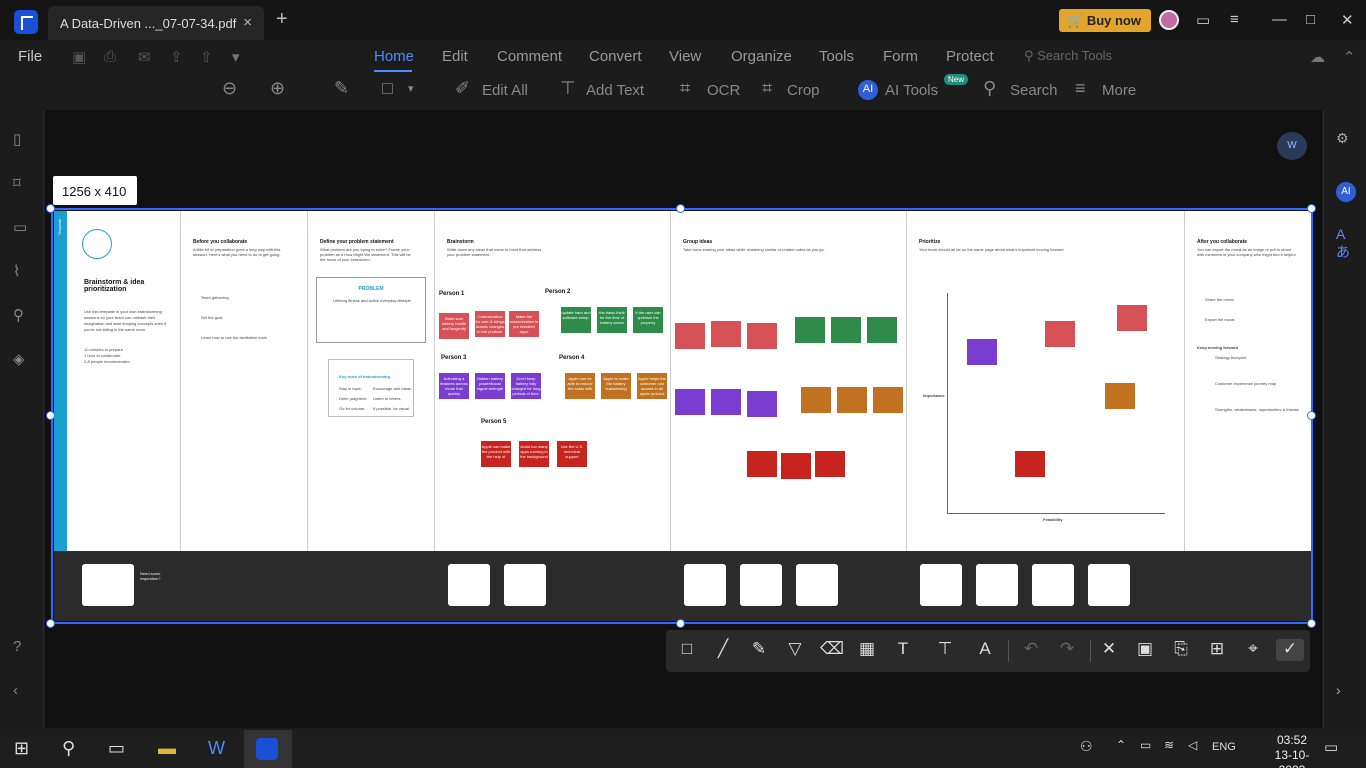 The height and width of the screenshot is (768, 1366). I want to click on shape-dropdown-icon: ▾, so click(411, 88).